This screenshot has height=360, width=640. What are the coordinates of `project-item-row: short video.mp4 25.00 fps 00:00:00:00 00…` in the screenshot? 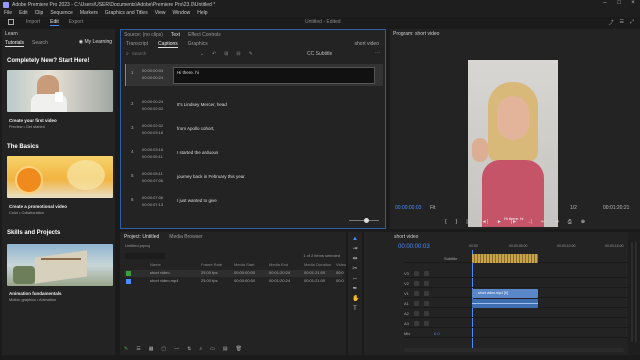 It's located at (234, 281).